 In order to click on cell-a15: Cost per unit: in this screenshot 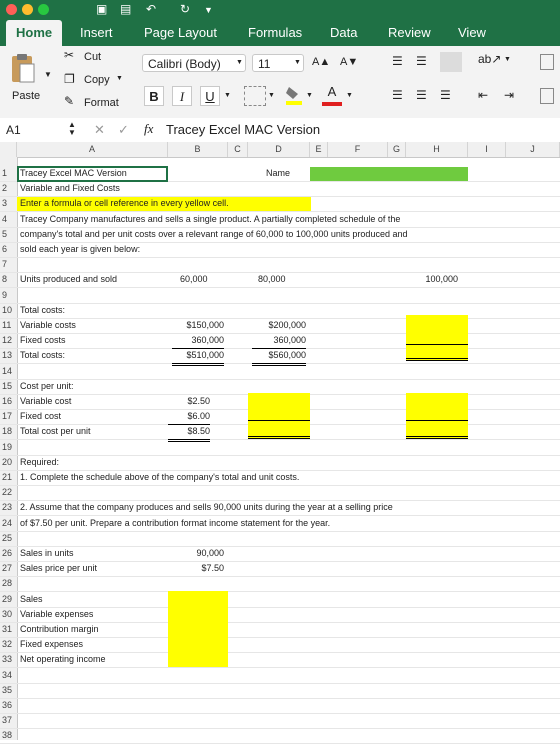, I will do `click(47, 386)`.